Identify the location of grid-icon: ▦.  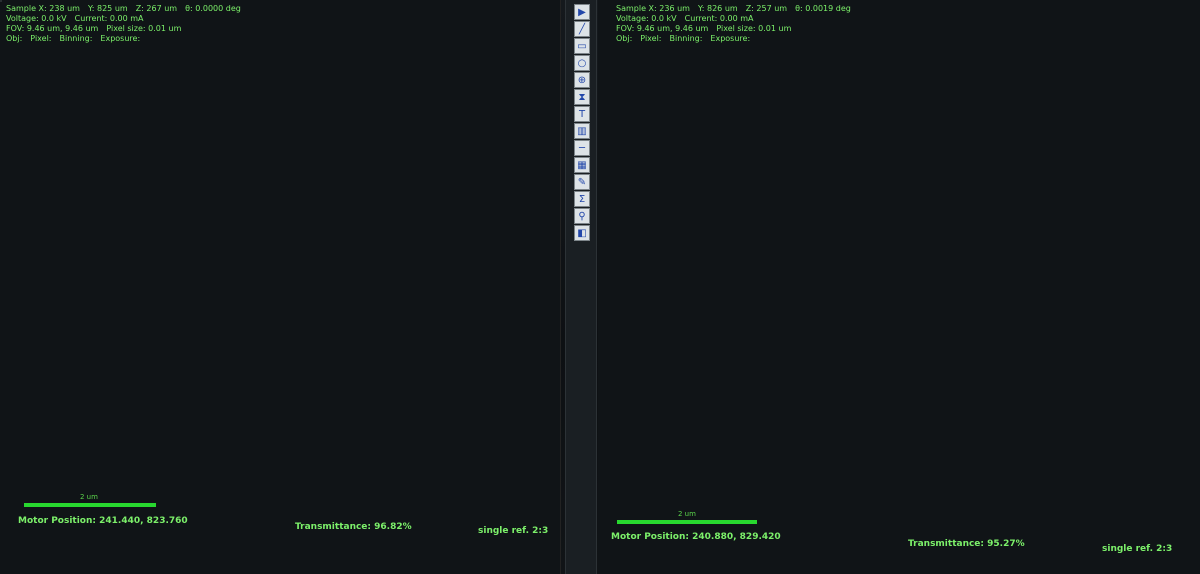
(582, 165).